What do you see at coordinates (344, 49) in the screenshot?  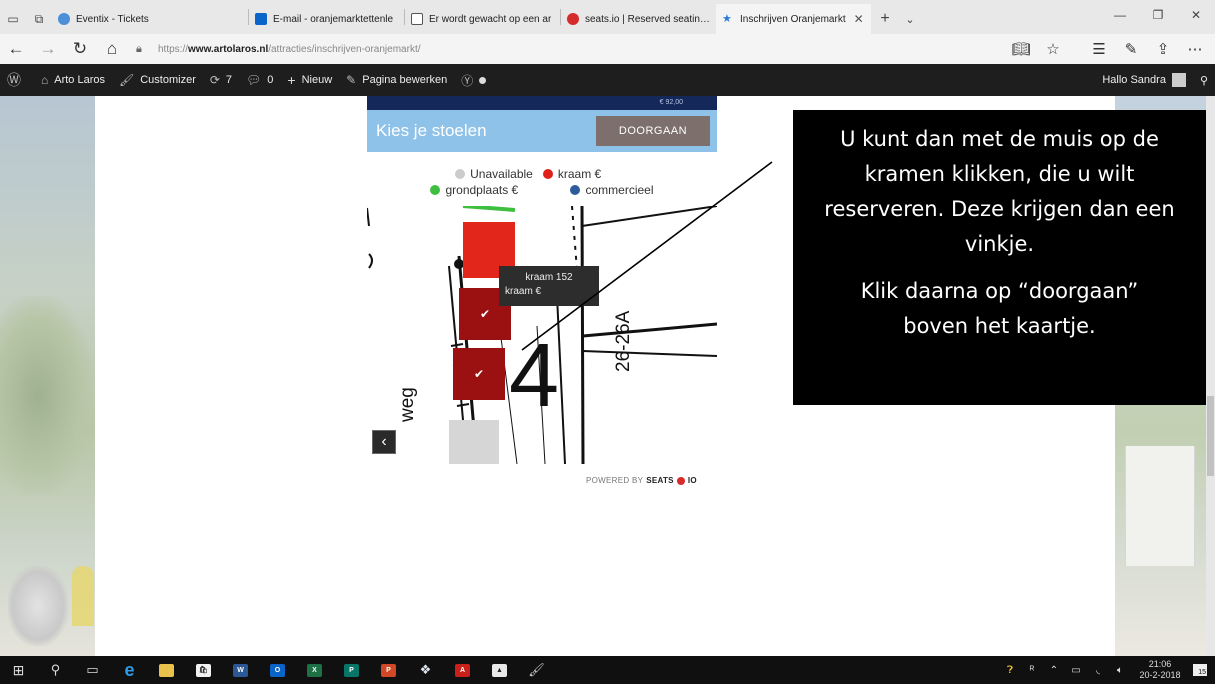 I see `url-path: /attracties/inschrijven-oranjemarkt/` at bounding box center [344, 49].